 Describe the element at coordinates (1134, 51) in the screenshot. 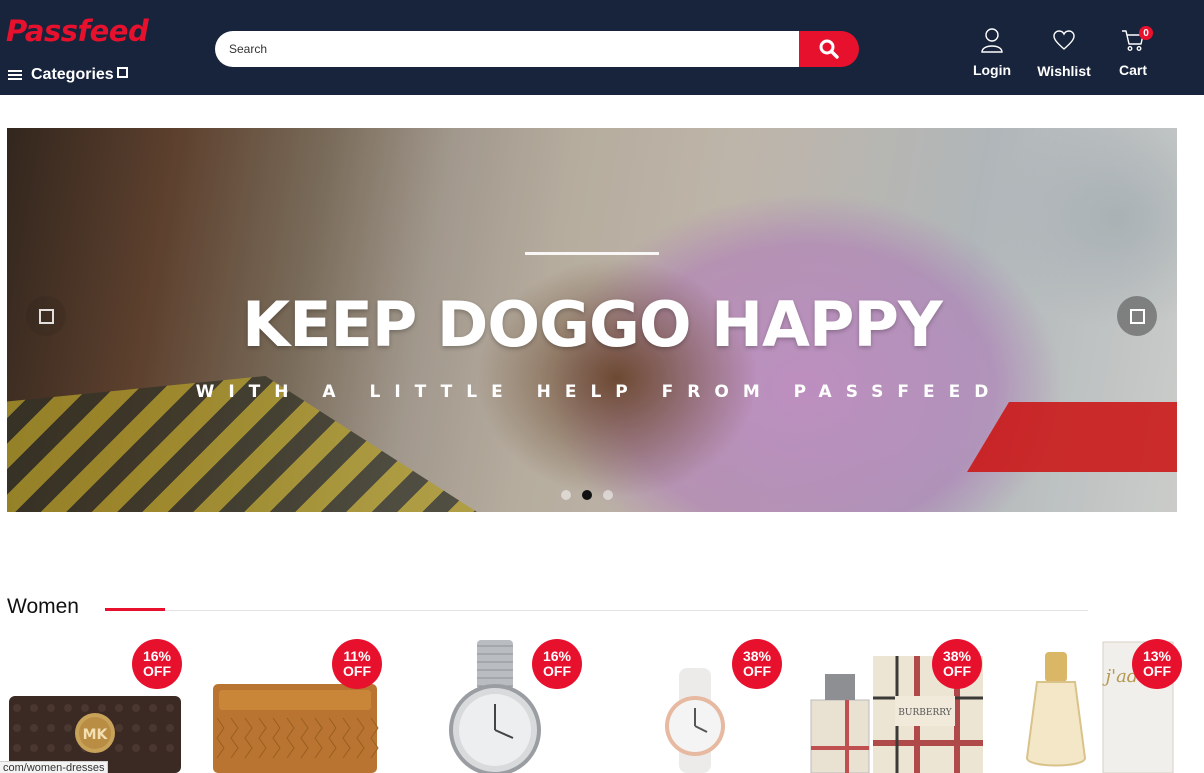

I see `cart-button: 0 Cart` at that location.